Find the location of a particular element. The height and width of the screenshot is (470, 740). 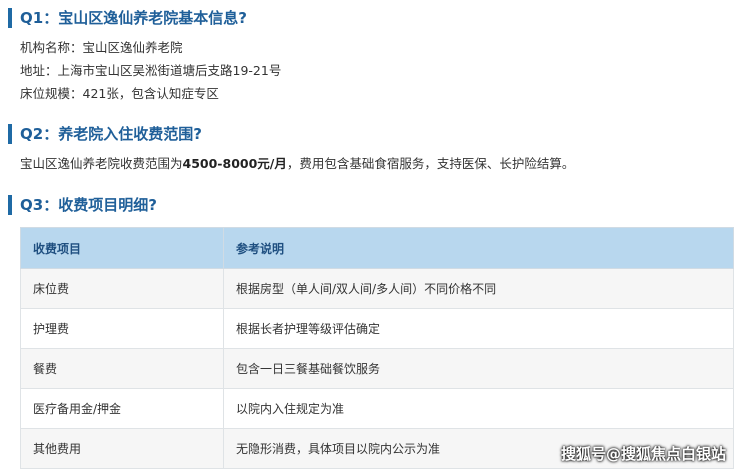

fee-range-suffix: ，费用包含基础食宿服务，支持医保、长护险结算。 is located at coordinates (430, 163).